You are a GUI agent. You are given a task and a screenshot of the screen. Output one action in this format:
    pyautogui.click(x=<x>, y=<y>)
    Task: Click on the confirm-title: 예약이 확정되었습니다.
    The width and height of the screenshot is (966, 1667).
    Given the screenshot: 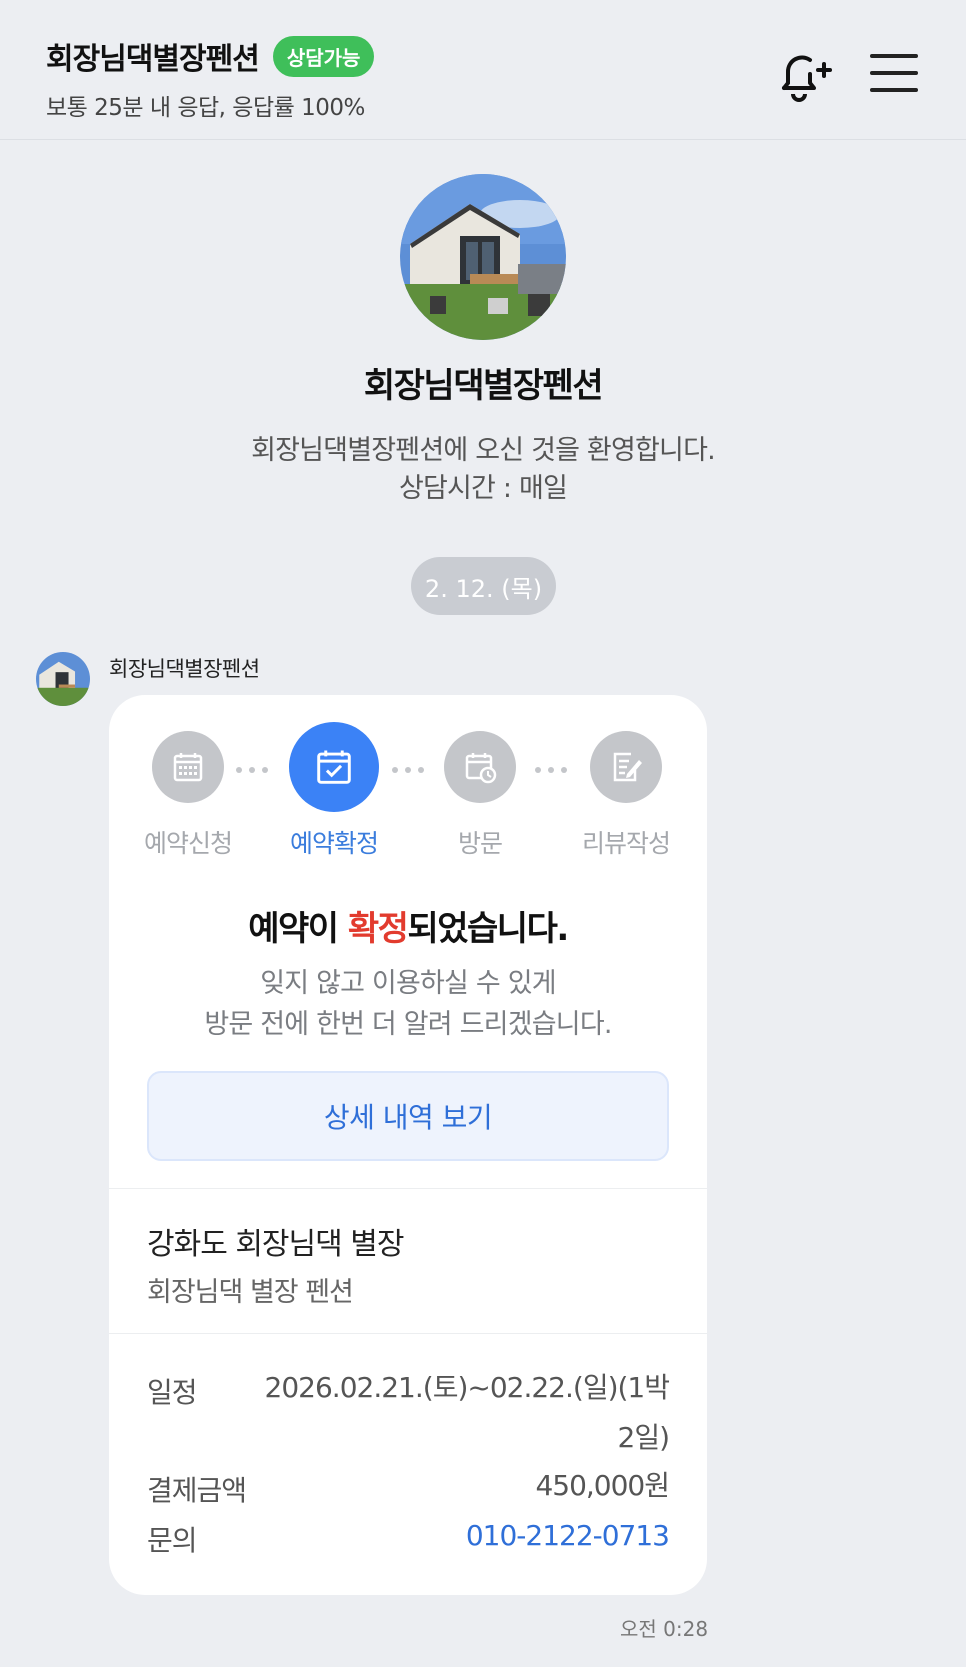 What is the action you would take?
    pyautogui.click(x=408, y=925)
    